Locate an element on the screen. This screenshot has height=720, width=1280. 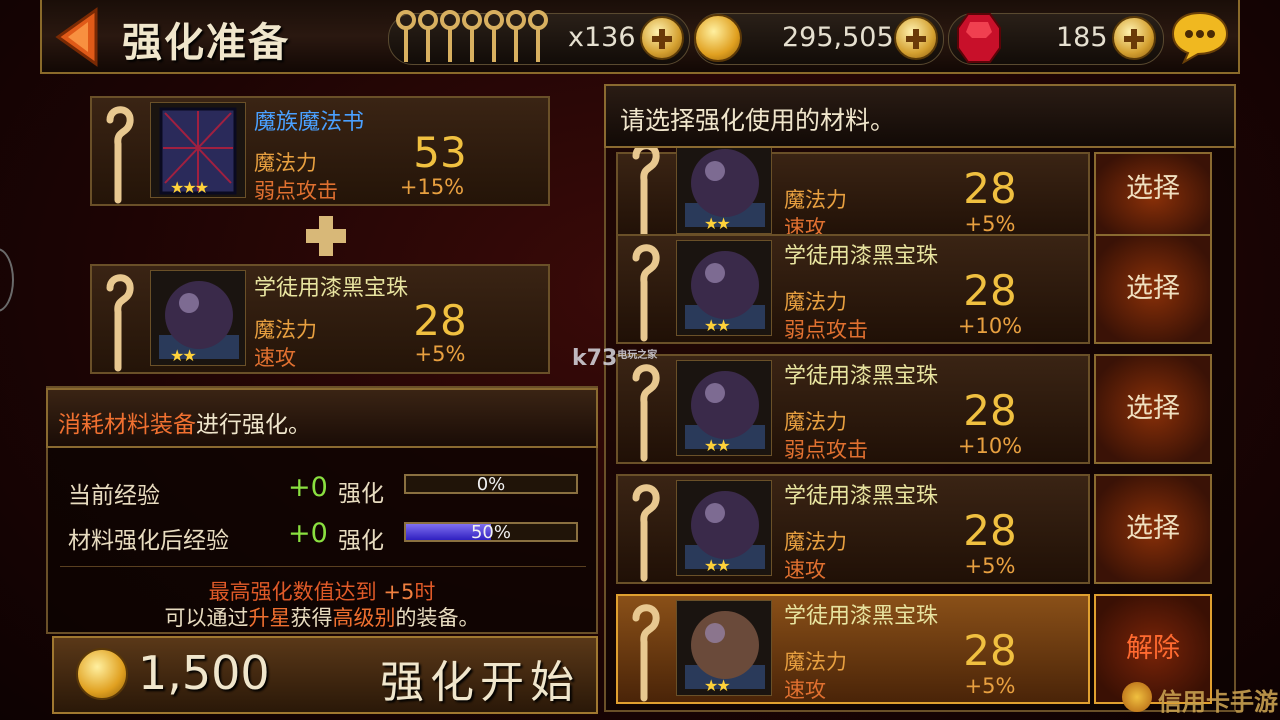
after-exp-bar: 50% is located at coordinates (491, 532).